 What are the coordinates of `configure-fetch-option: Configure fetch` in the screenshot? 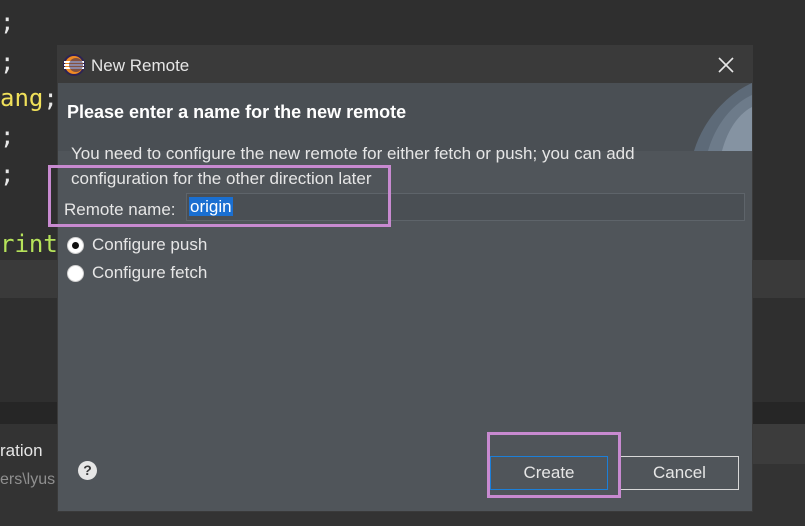 It's located at (137, 273).